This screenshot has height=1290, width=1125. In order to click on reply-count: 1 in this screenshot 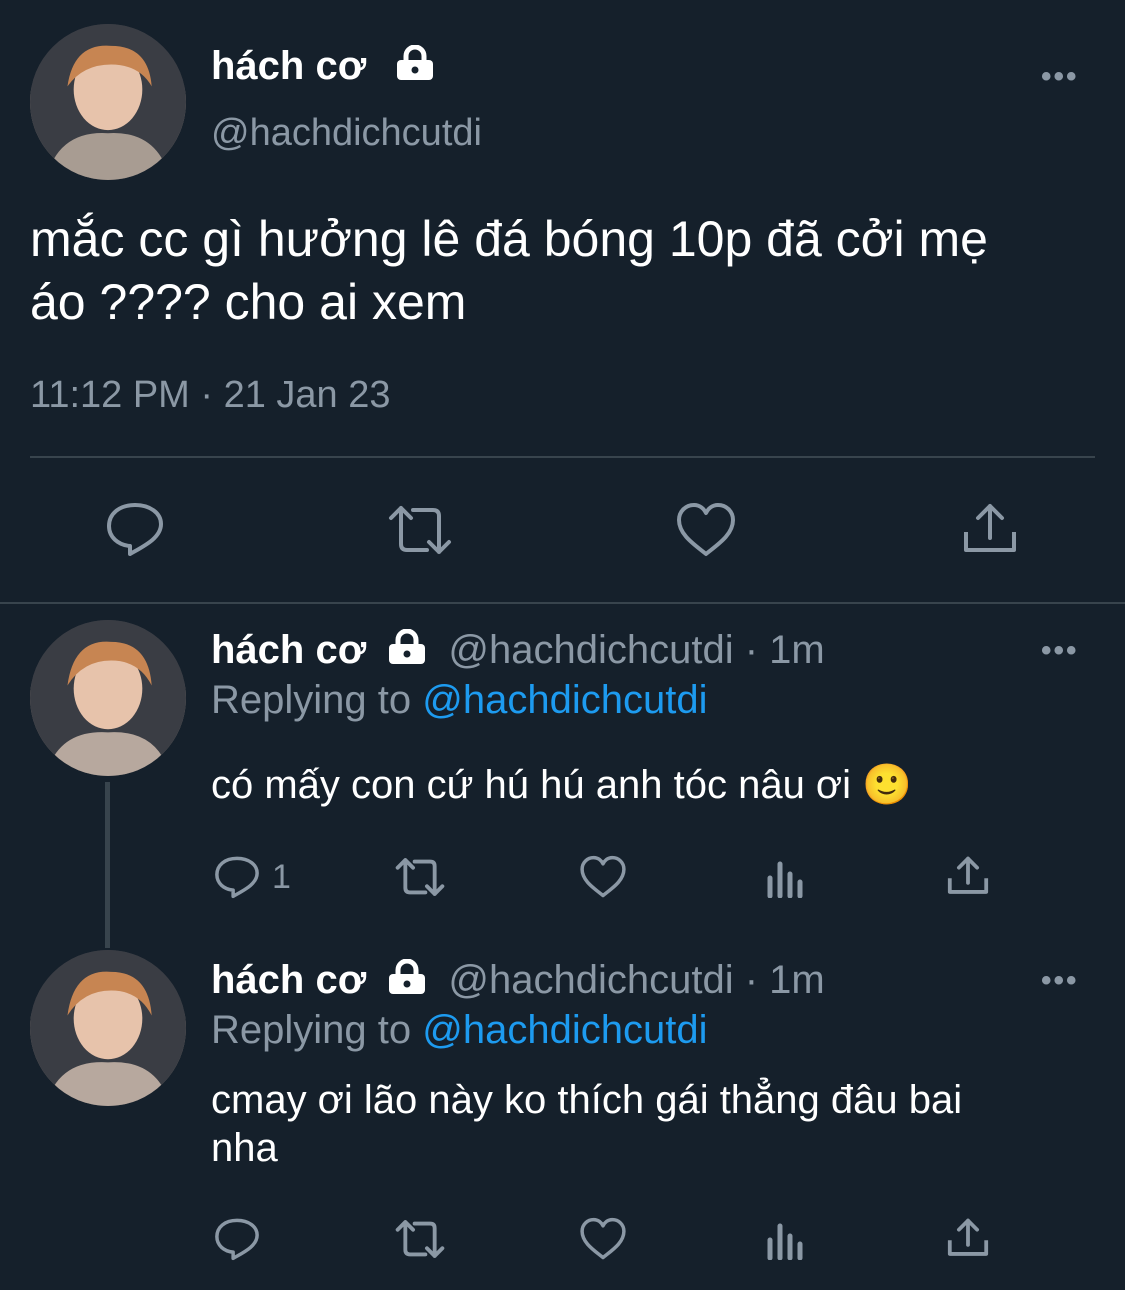, I will do `click(281, 877)`.